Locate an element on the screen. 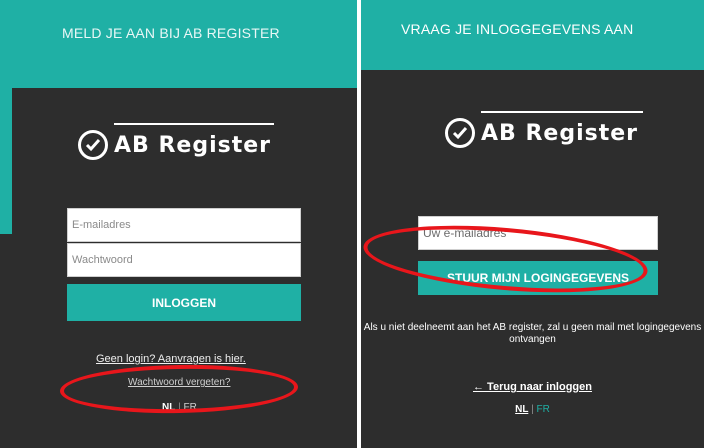 This screenshot has height=448, width=704. password-placeholder: Wachtwoord is located at coordinates (102, 260).